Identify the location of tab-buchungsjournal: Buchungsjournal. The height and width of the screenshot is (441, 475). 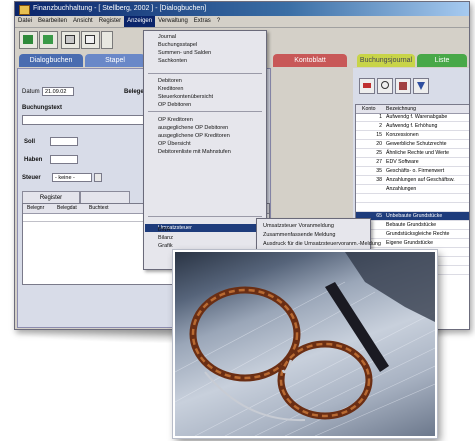
(386, 60).